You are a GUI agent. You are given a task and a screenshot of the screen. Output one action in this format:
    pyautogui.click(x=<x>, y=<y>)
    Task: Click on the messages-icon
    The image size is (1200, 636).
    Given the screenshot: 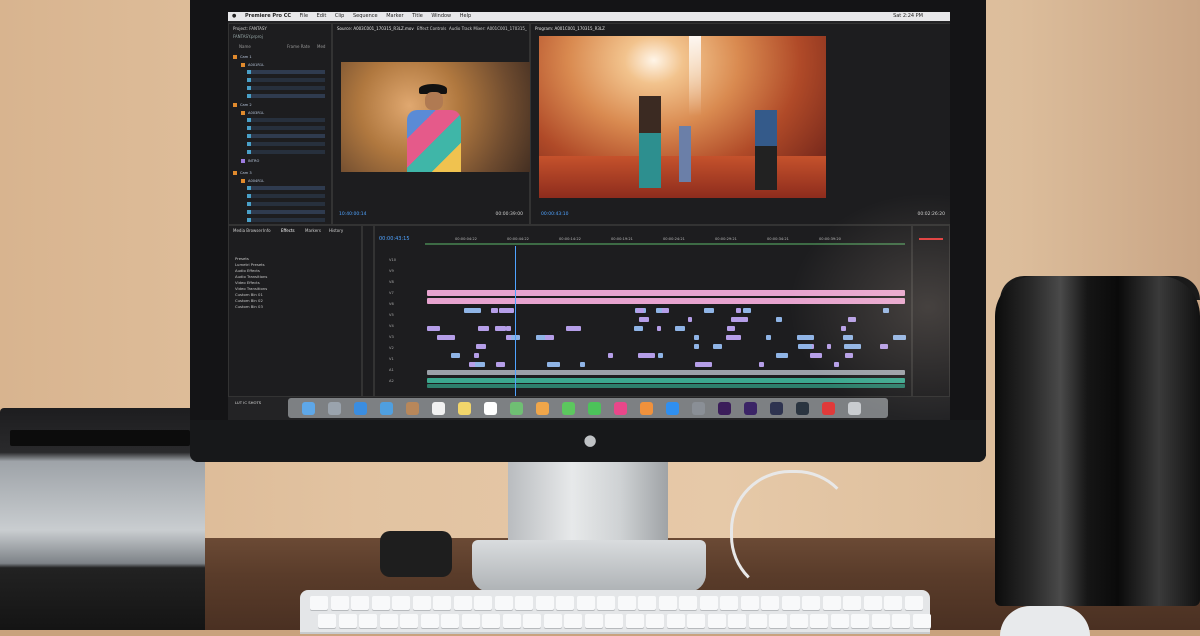 What is the action you would take?
    pyautogui.click(x=568, y=408)
    